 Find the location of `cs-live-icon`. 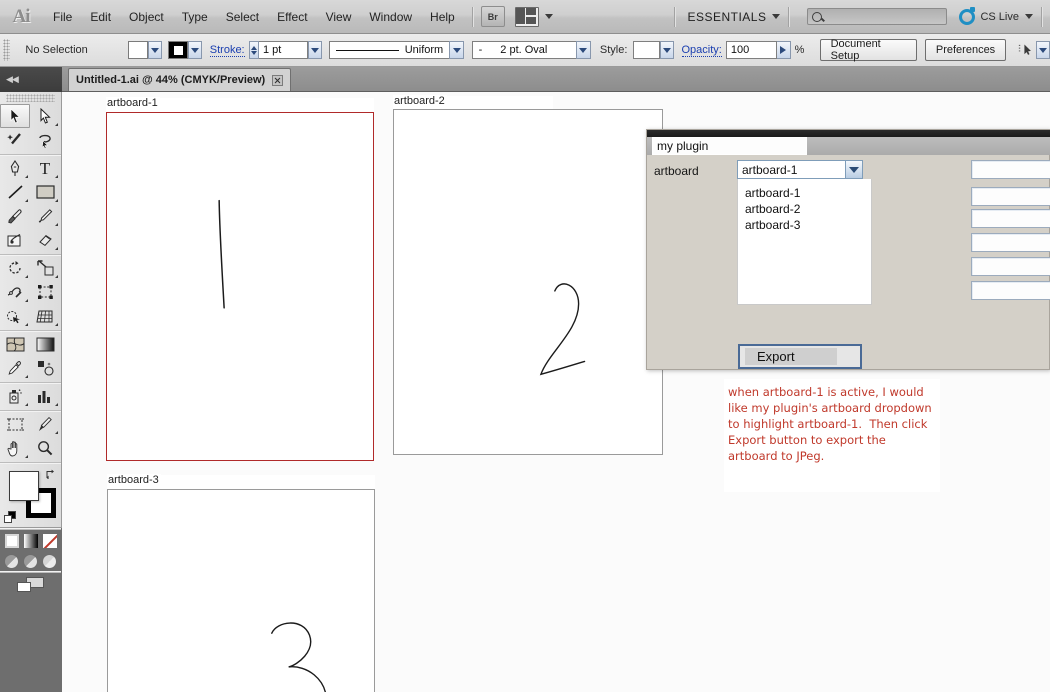

cs-live-icon is located at coordinates (967, 15).